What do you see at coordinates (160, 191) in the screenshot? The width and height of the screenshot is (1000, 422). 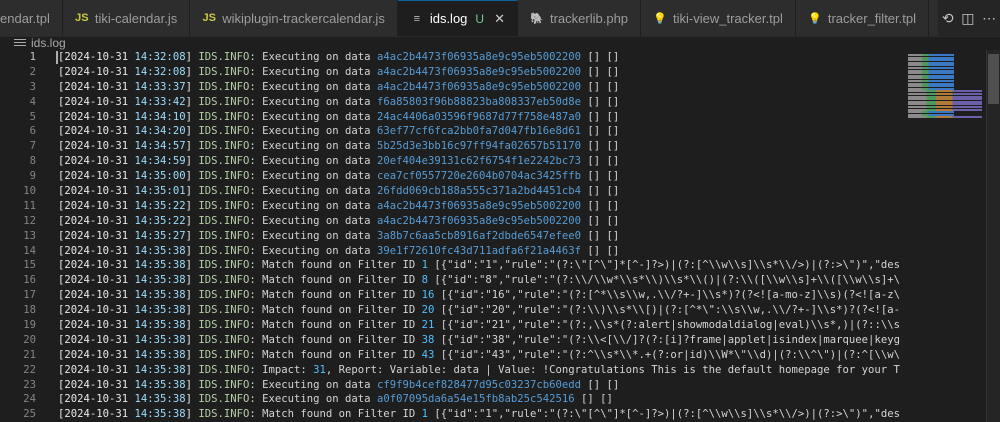 I see `timestamp: 14:35:01` at bounding box center [160, 191].